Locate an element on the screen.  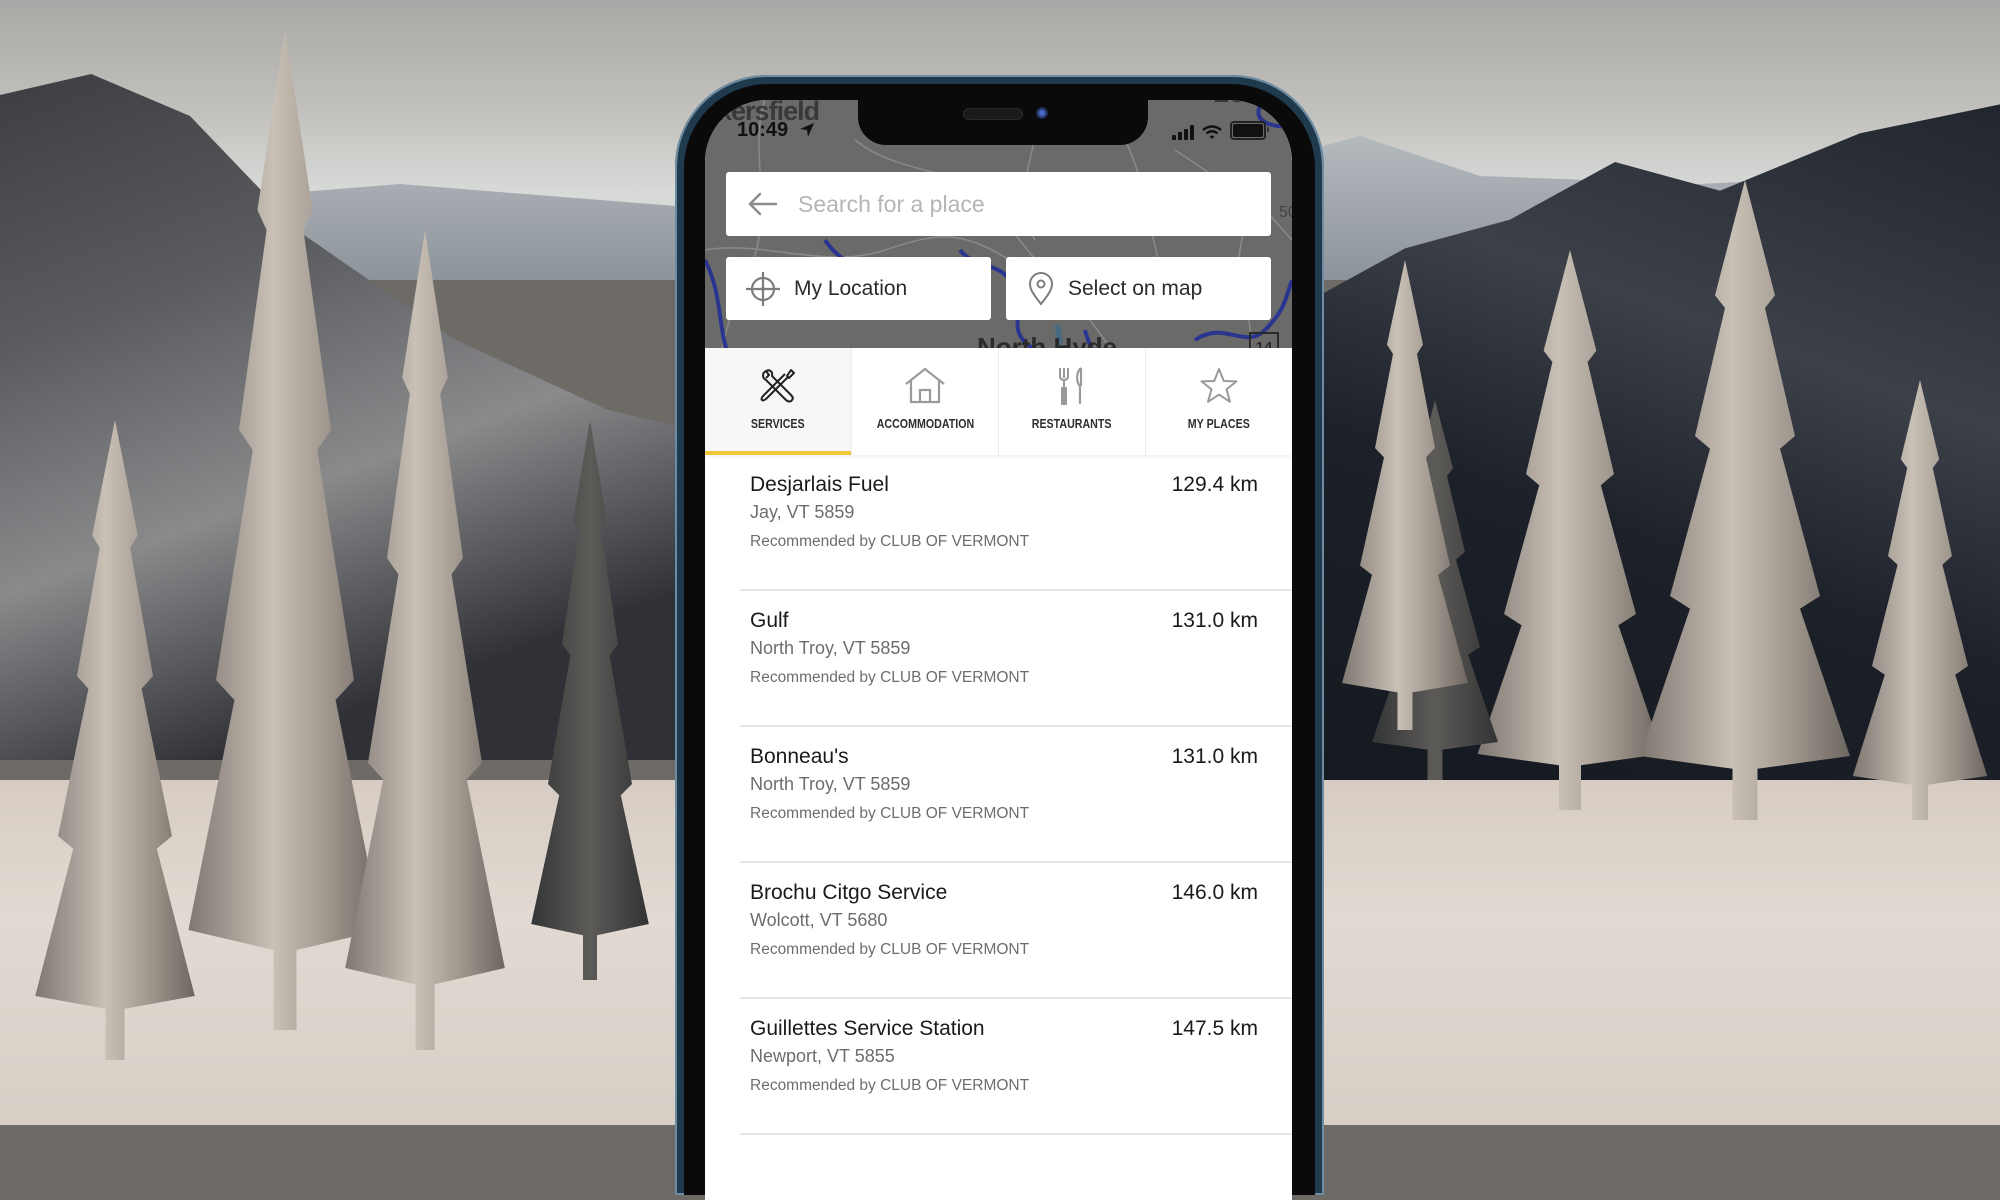
my-location-label: My Location is located at coordinates (851, 288).